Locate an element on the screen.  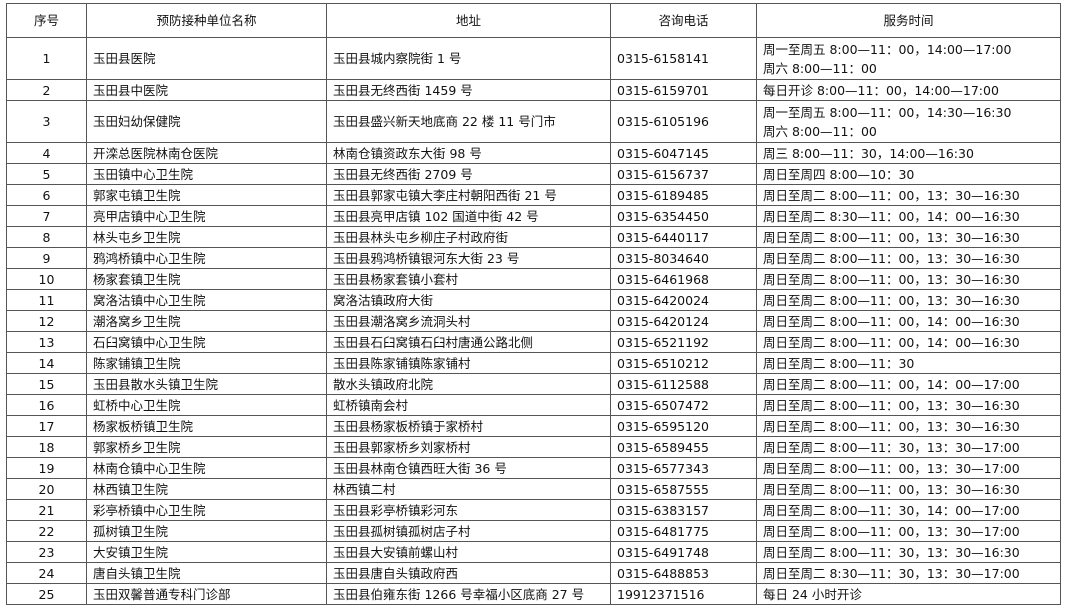
cell-phone: 0315-6481775 is located at coordinates (683, 531).